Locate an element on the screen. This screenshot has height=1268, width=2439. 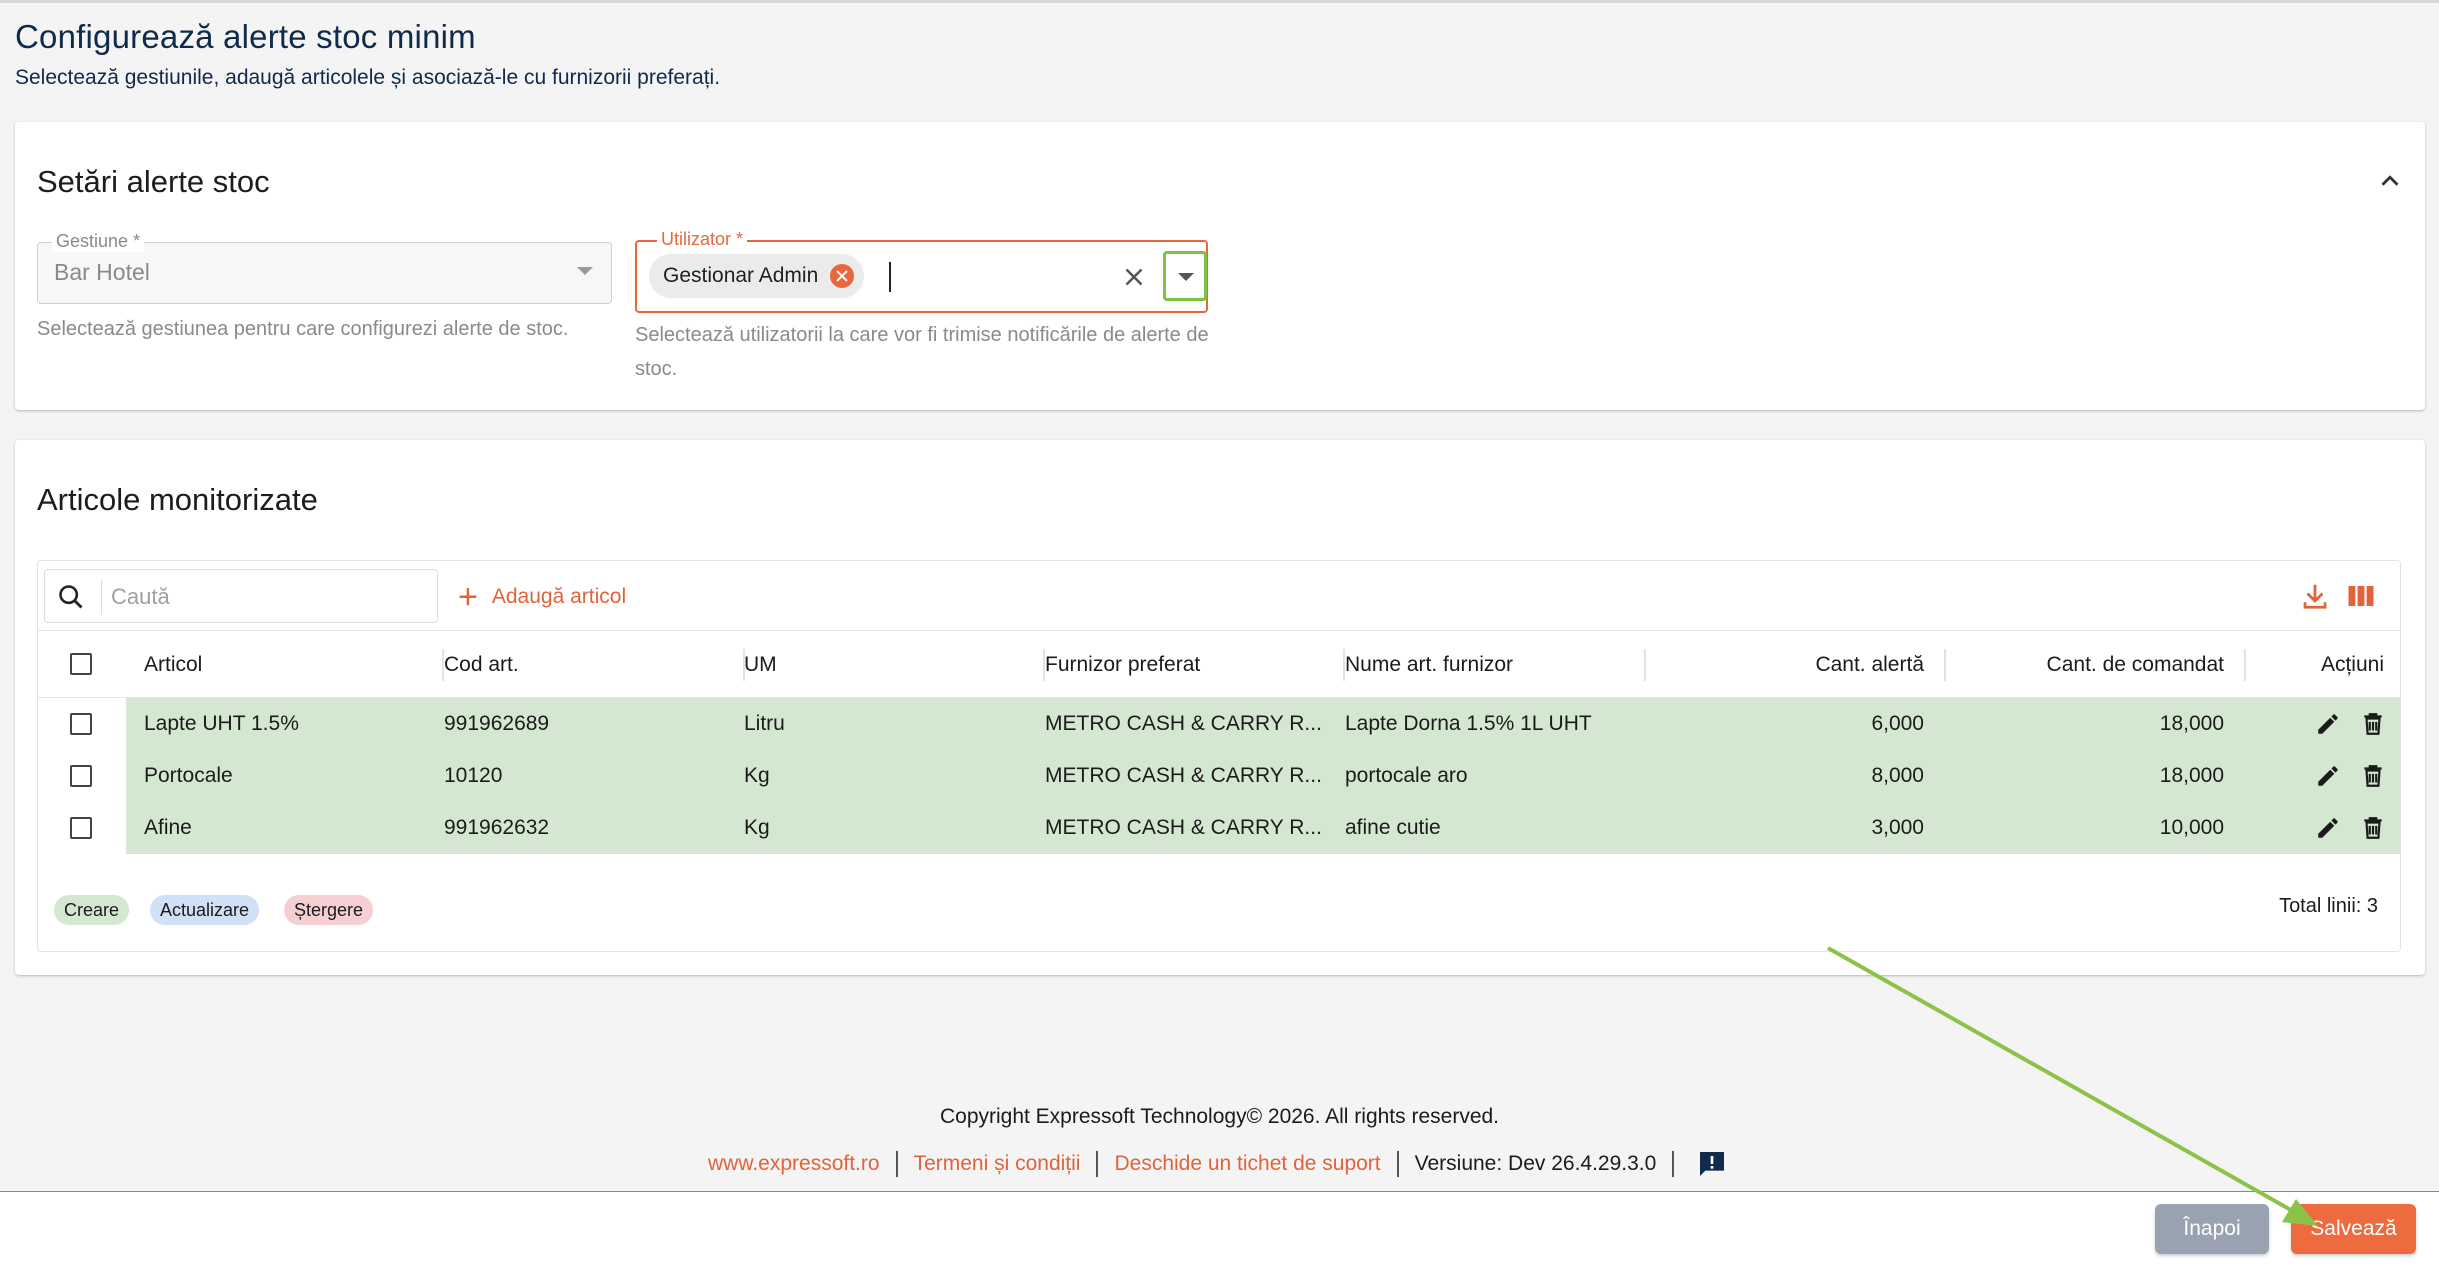
chip-remove-icon is located at coordinates (842, 276).